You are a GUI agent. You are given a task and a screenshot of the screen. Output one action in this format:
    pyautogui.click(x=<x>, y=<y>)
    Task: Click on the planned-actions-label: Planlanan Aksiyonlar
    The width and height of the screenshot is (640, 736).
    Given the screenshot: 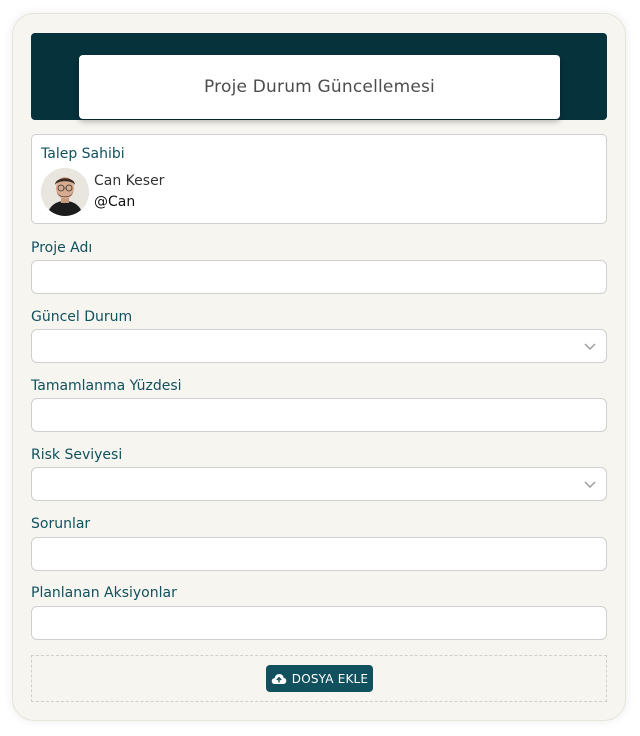 What is the action you would take?
    pyautogui.click(x=104, y=593)
    